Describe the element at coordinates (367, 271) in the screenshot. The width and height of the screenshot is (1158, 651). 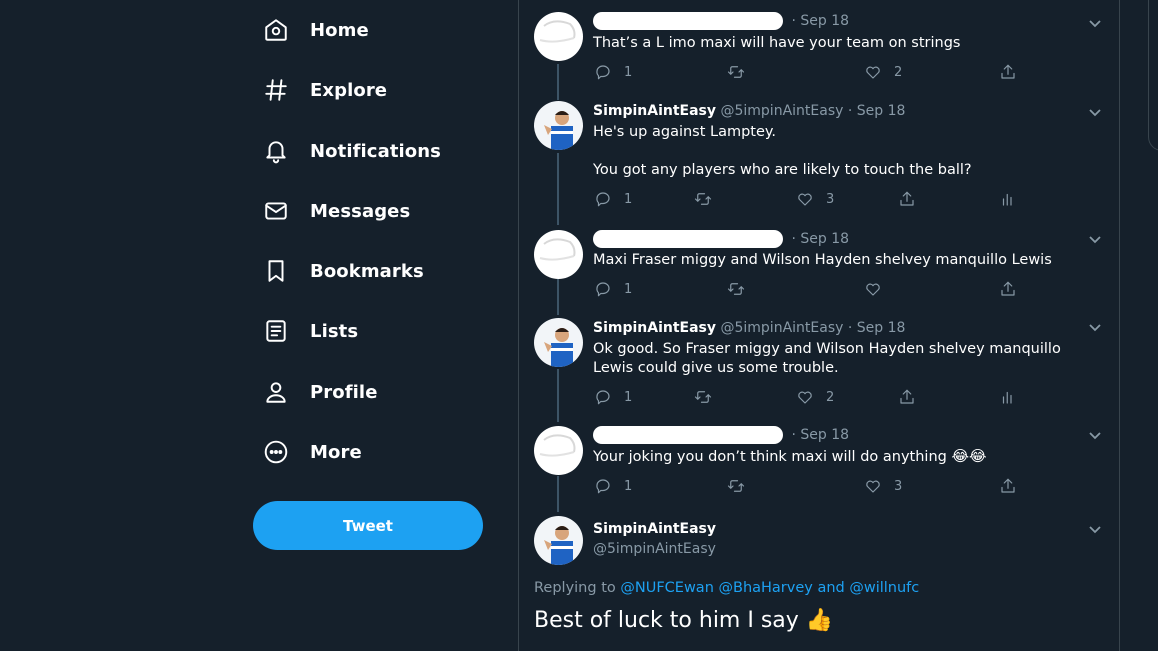
I see `nav-bookmarks-label: Bookmarks` at that location.